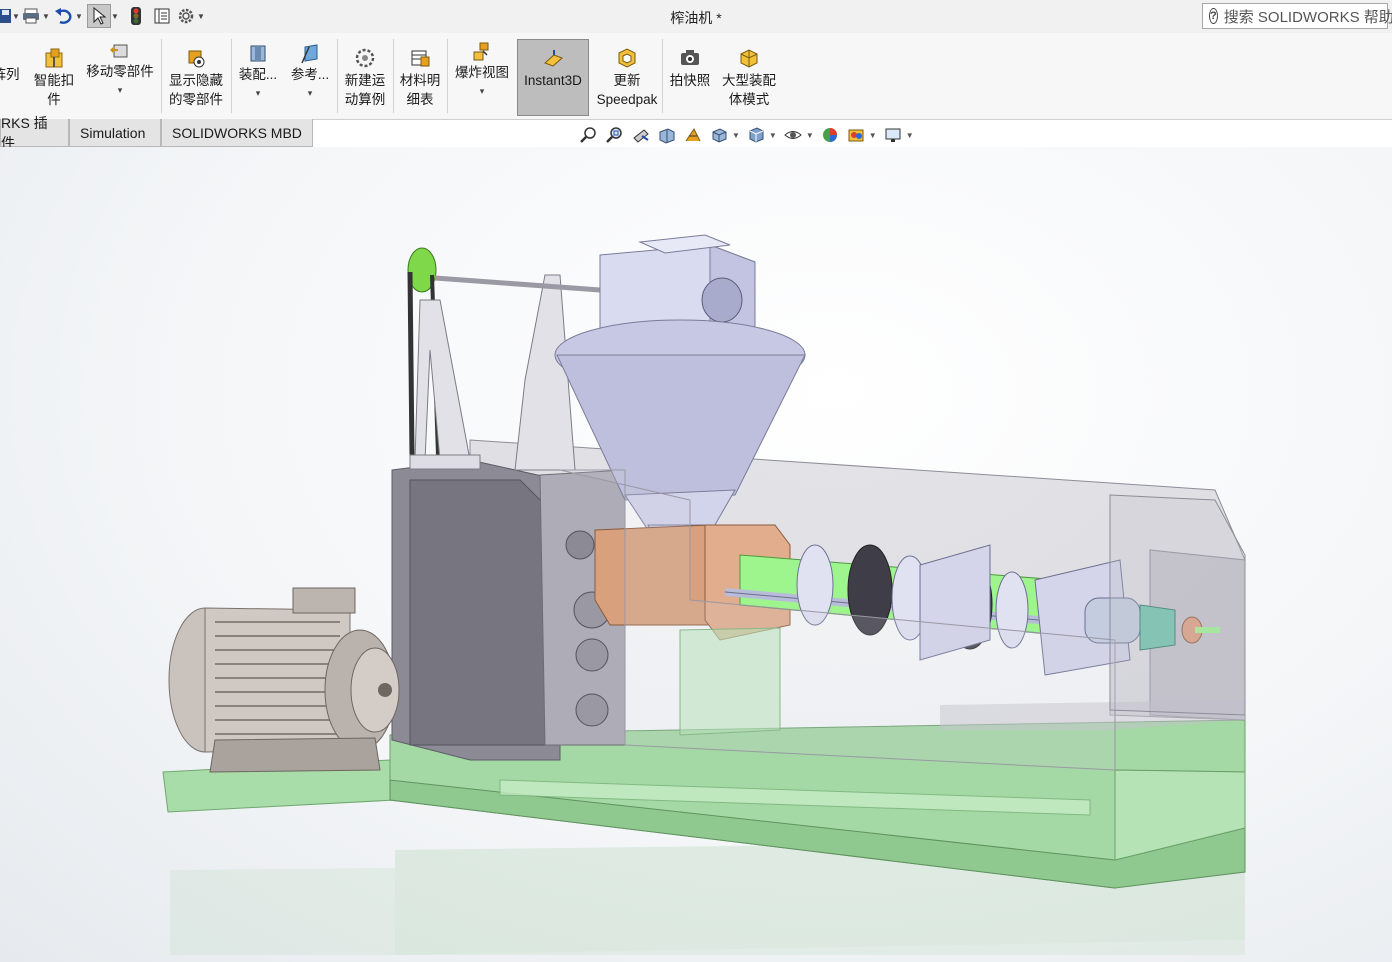 The height and width of the screenshot is (962, 1392). I want to click on search-input: 搜索 SOLIDWORKS 帮助, so click(1308, 16).